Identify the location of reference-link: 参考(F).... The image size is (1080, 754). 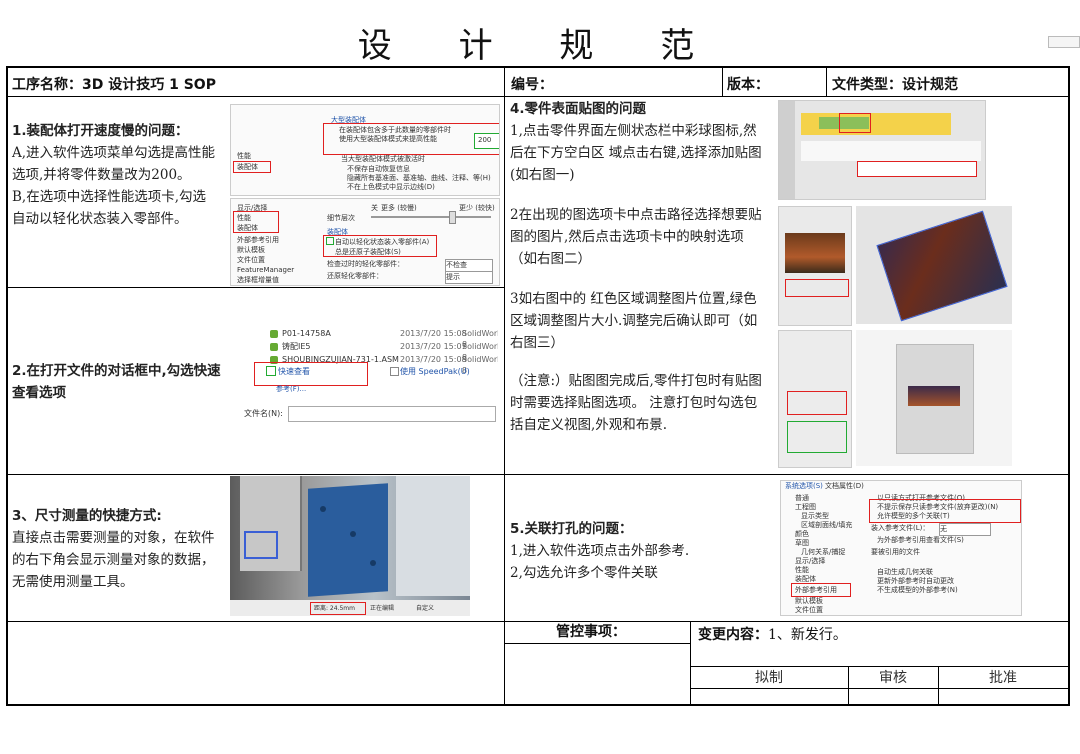
(291, 389).